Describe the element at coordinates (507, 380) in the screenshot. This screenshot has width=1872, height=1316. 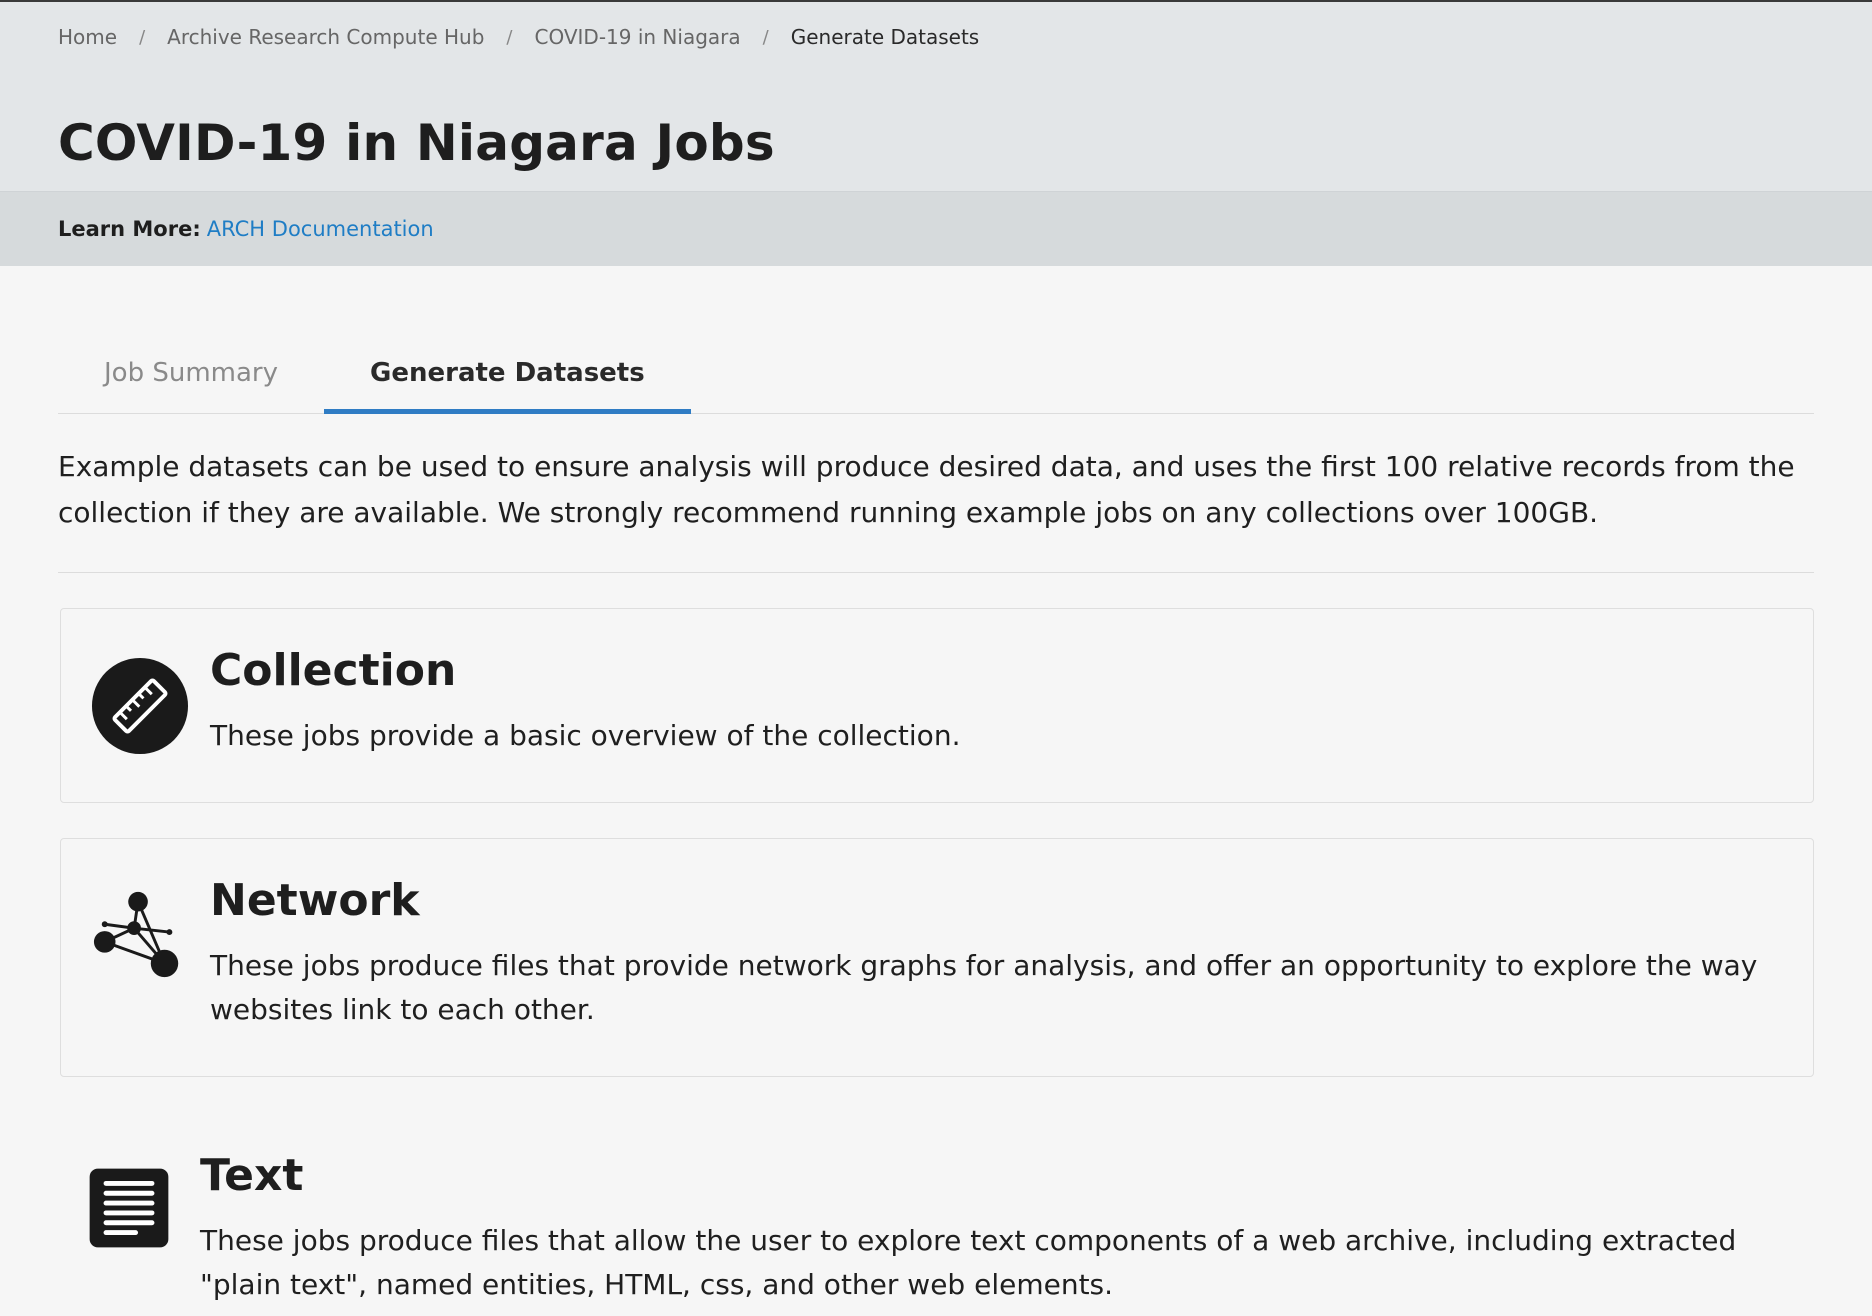
I see `tab-generate-datasets: Generate Datasets` at that location.